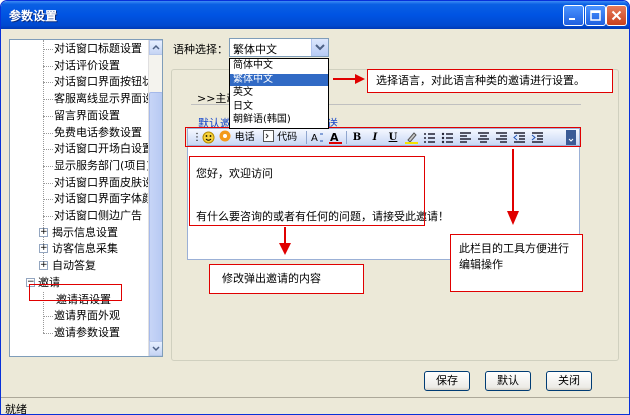 This screenshot has height=415, width=630. Describe the element at coordinates (572, 19) in the screenshot. I see `minimize-icon` at that location.